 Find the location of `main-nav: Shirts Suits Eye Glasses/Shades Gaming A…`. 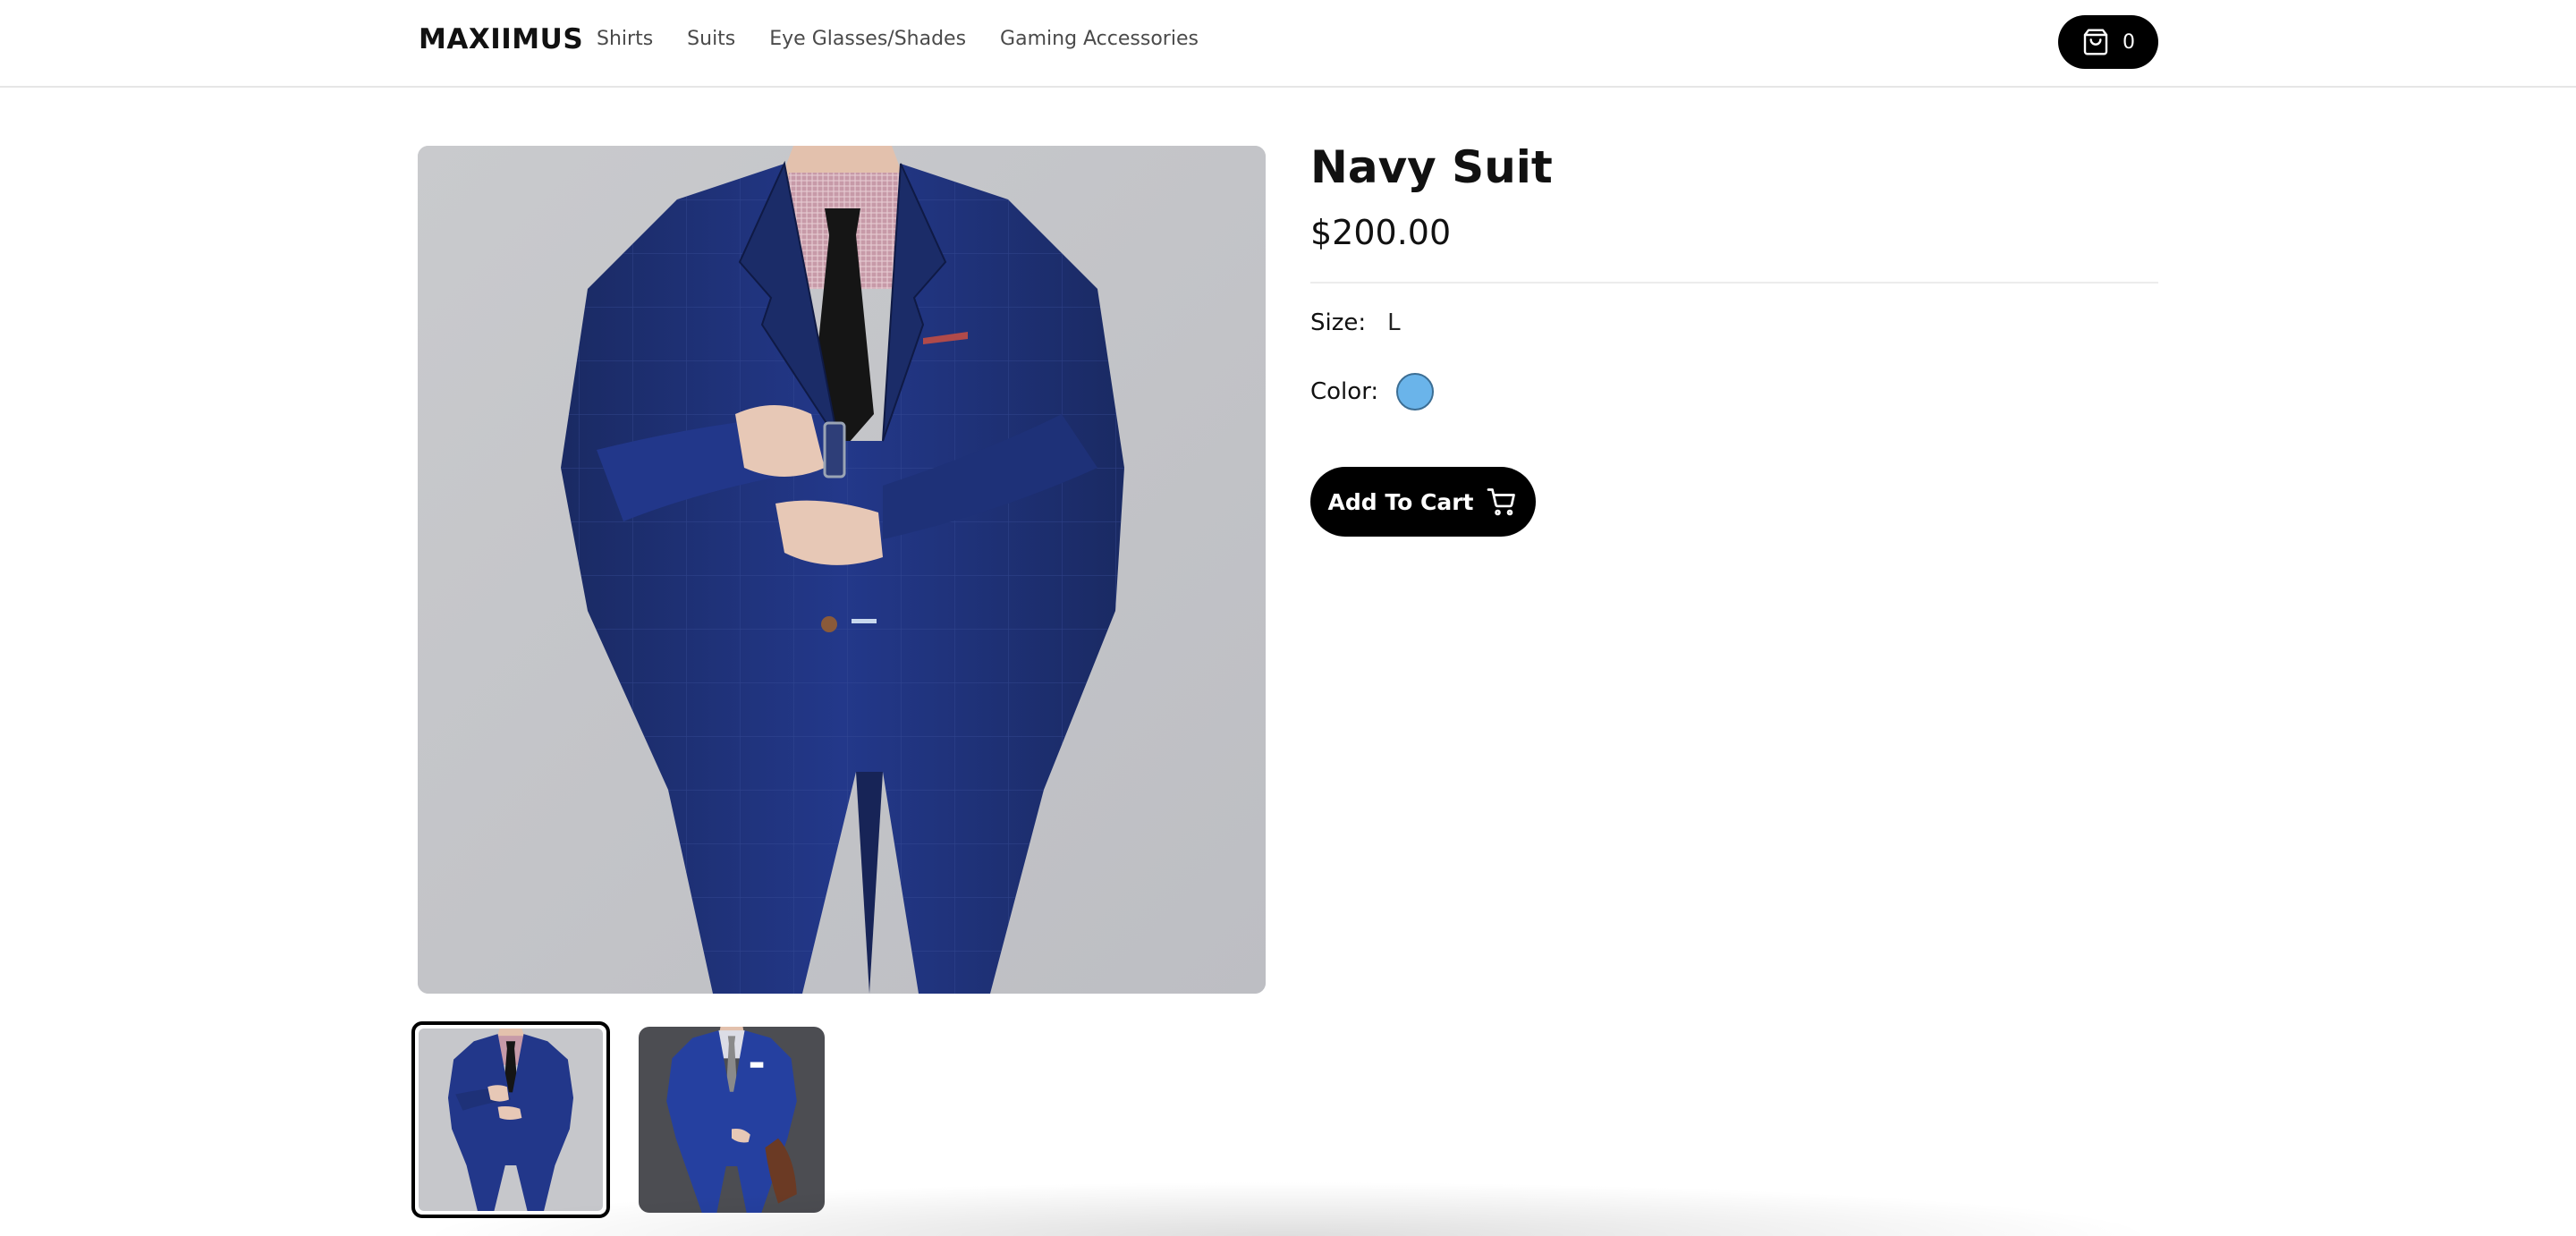

main-nav: Shirts Suits Eye Glasses/Shades Gaming A… is located at coordinates (898, 39).